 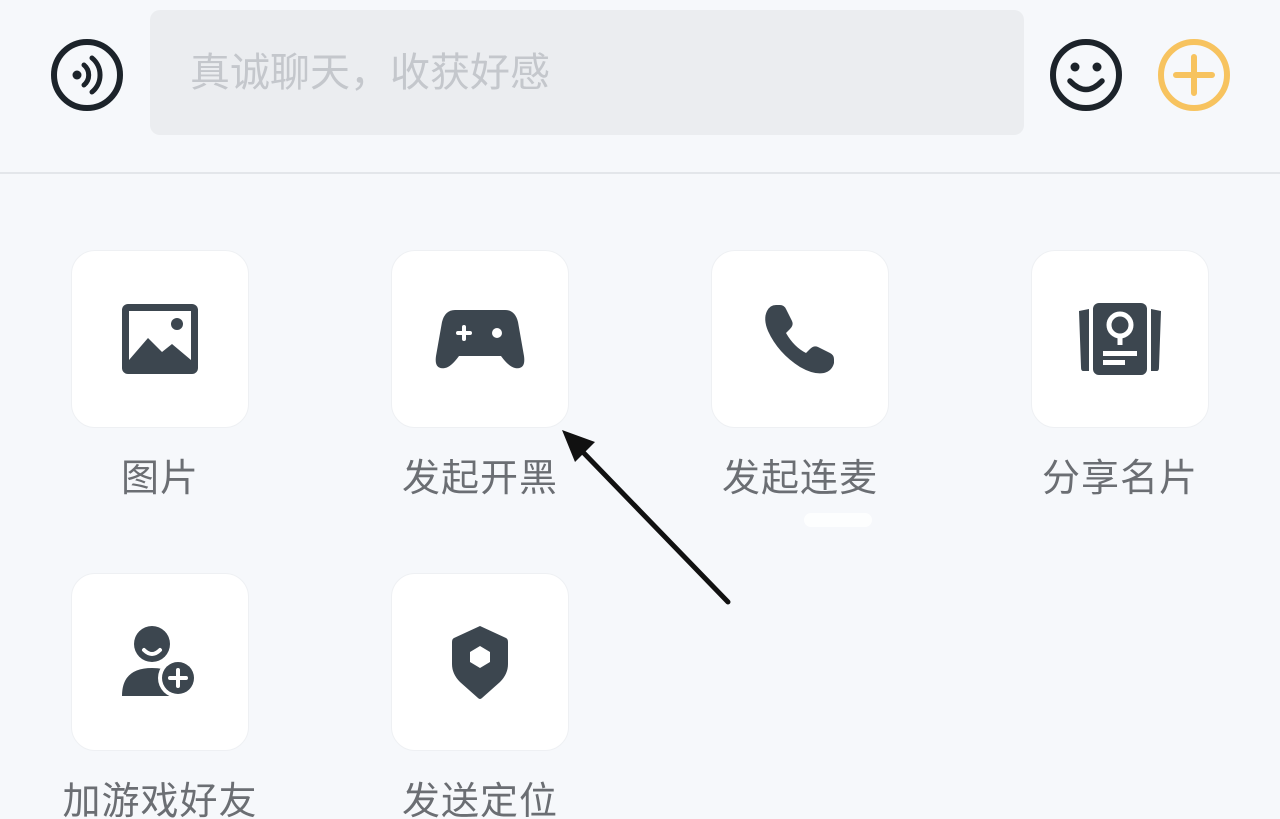 I want to click on more-actions-button, so click(x=1194, y=75).